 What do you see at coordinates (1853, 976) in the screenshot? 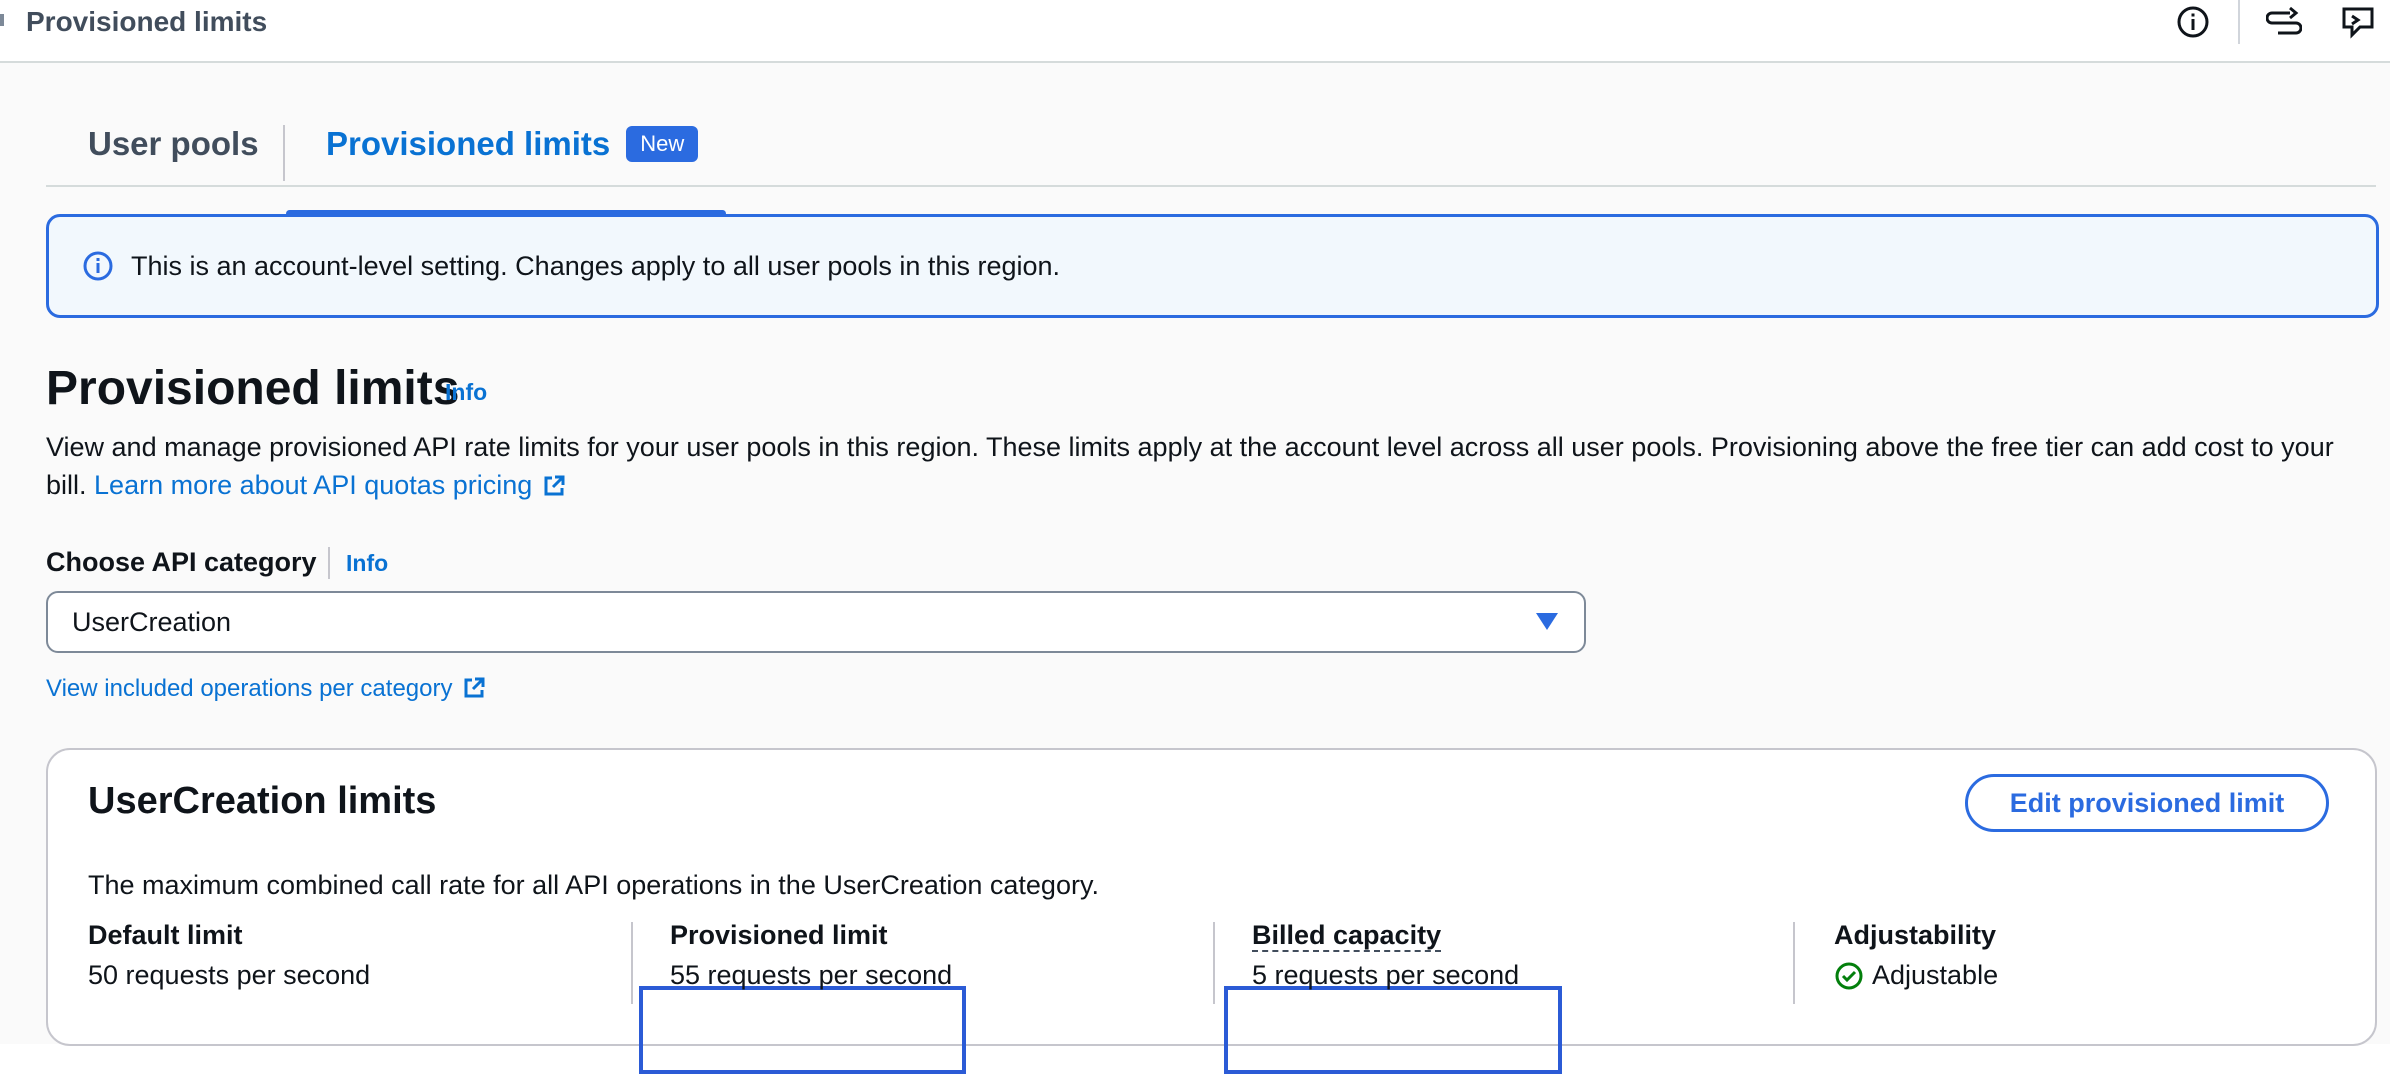
I see `check-circle-icon` at bounding box center [1853, 976].